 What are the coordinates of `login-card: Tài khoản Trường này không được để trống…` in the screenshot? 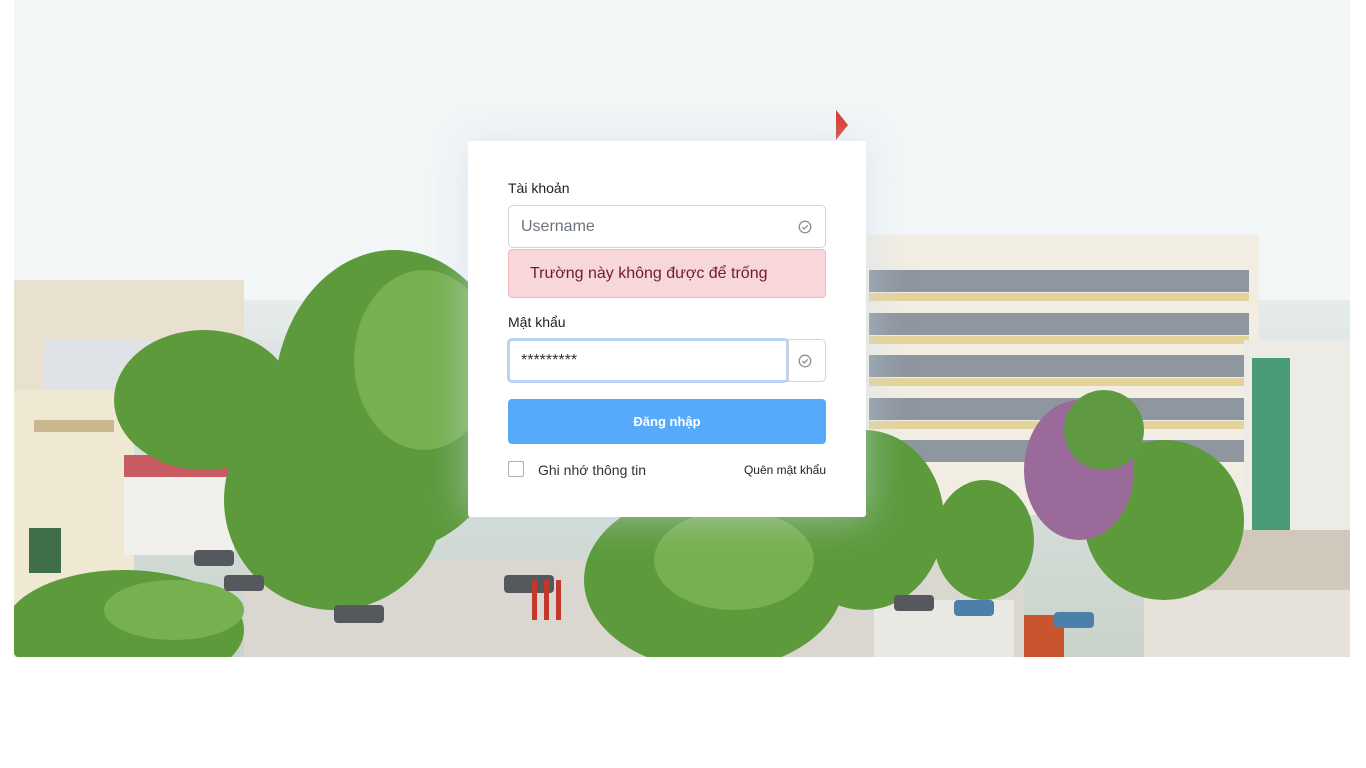 It's located at (667, 329).